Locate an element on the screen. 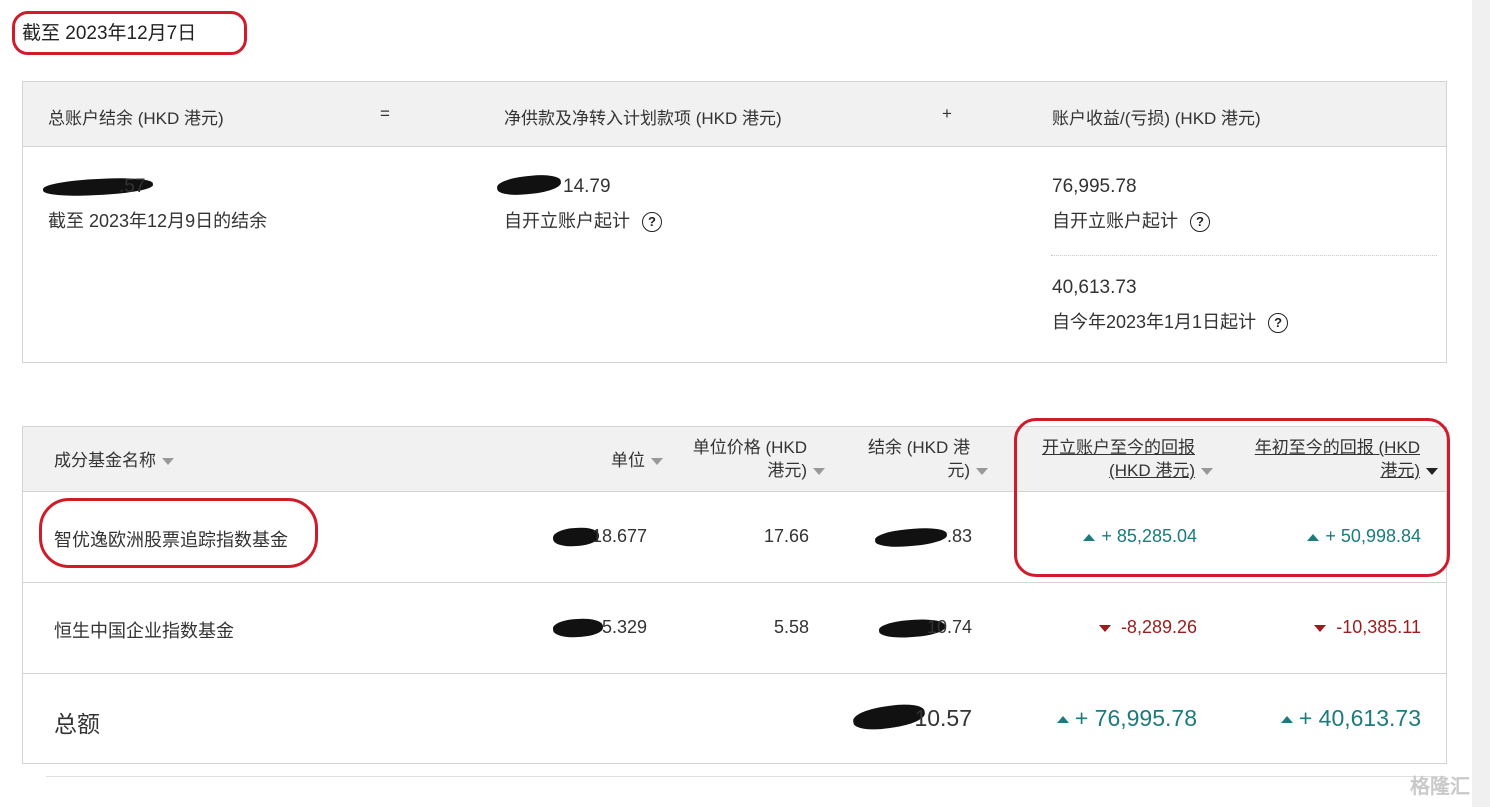 This screenshot has height=807, width=1490. gain-ytd-note: 自今年2023年1月1日起计? is located at coordinates (1170, 321).